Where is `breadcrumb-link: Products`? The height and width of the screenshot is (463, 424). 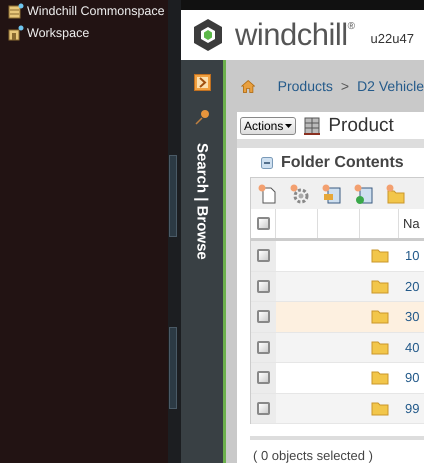 breadcrumb-link: Products is located at coordinates (305, 86).